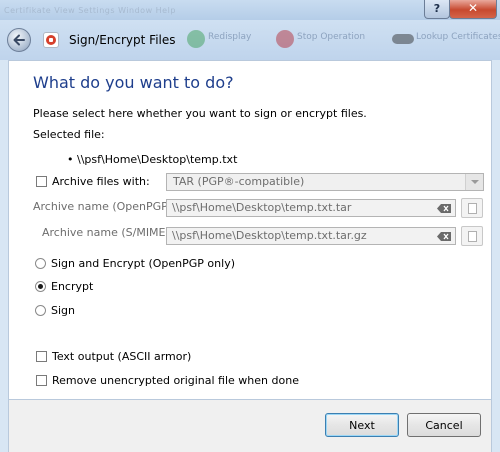 This screenshot has width=500, height=452. I want to click on sign-and-encrypt-radio, so click(40, 263).